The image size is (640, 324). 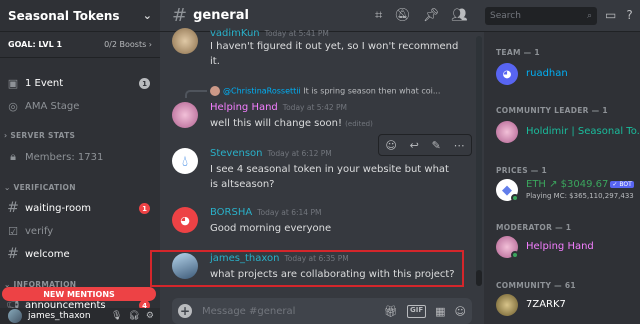 What do you see at coordinates (547, 73) in the screenshot?
I see `member-name: ruadhan` at bounding box center [547, 73].